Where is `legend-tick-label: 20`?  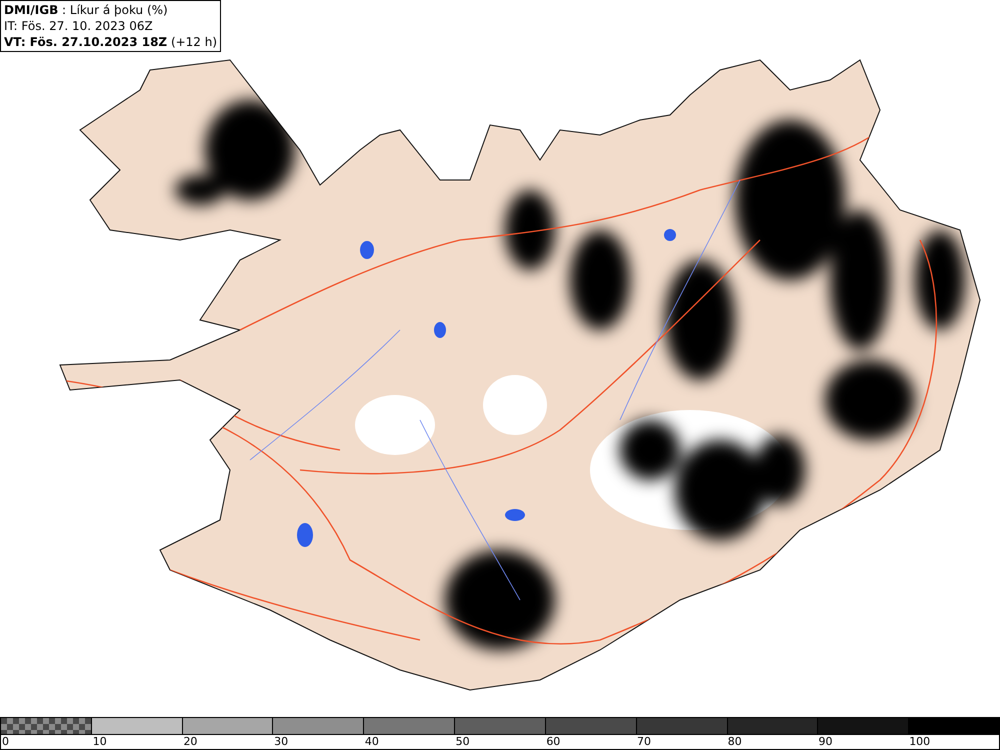
legend-tick-label: 20 is located at coordinates (190, 741).